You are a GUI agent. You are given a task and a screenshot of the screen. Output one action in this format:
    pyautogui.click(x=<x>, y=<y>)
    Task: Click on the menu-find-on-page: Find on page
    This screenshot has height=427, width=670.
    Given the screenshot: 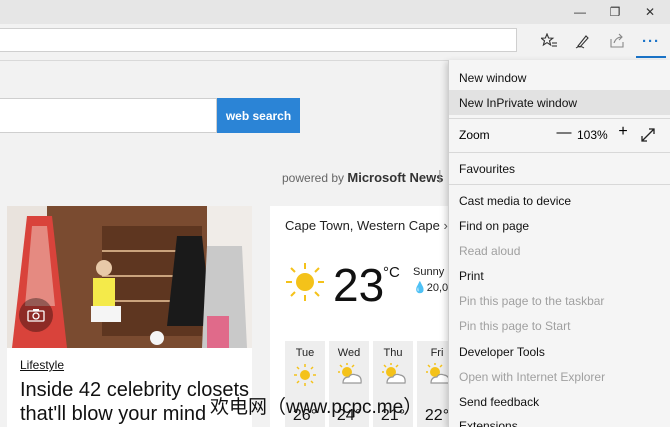 What is the action you would take?
    pyautogui.click(x=559, y=225)
    